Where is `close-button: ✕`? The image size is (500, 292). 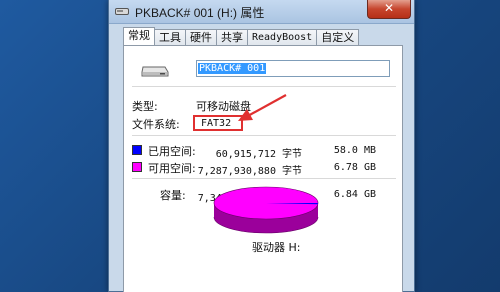 close-button: ✕ is located at coordinates (389, 9).